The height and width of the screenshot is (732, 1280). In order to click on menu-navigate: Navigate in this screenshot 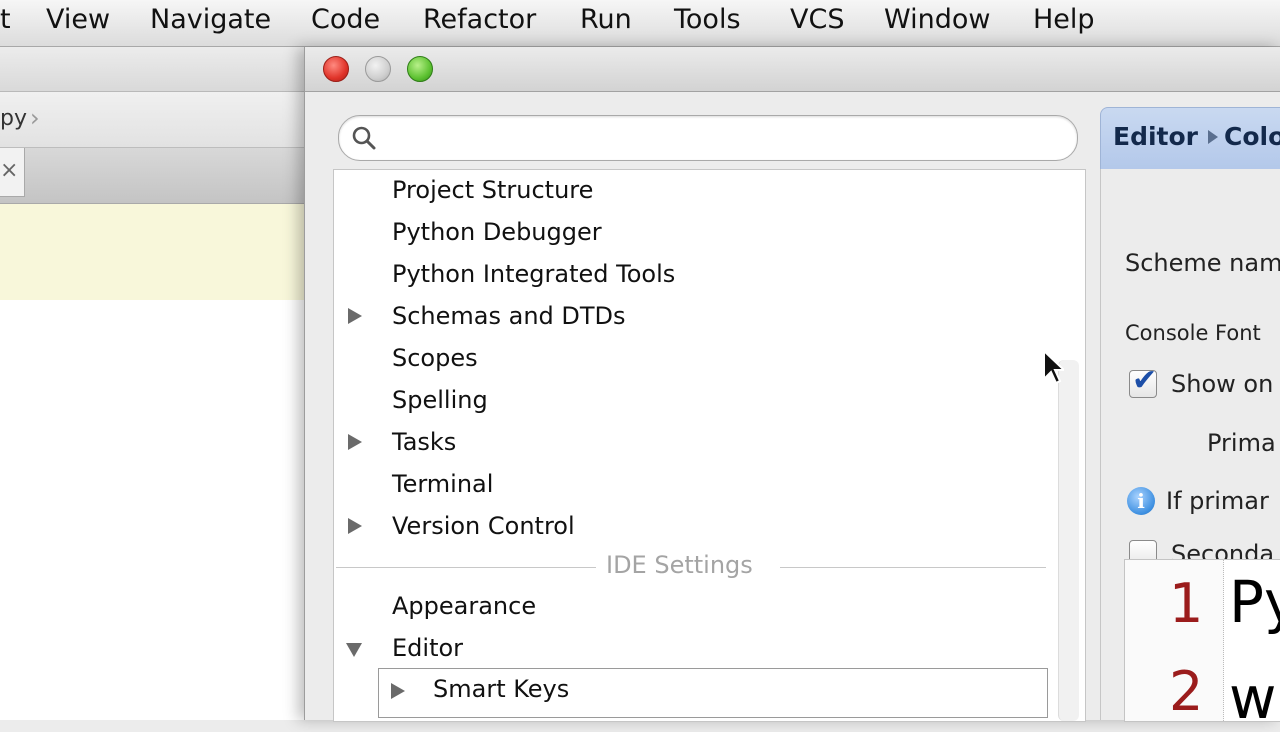, I will do `click(210, 19)`.